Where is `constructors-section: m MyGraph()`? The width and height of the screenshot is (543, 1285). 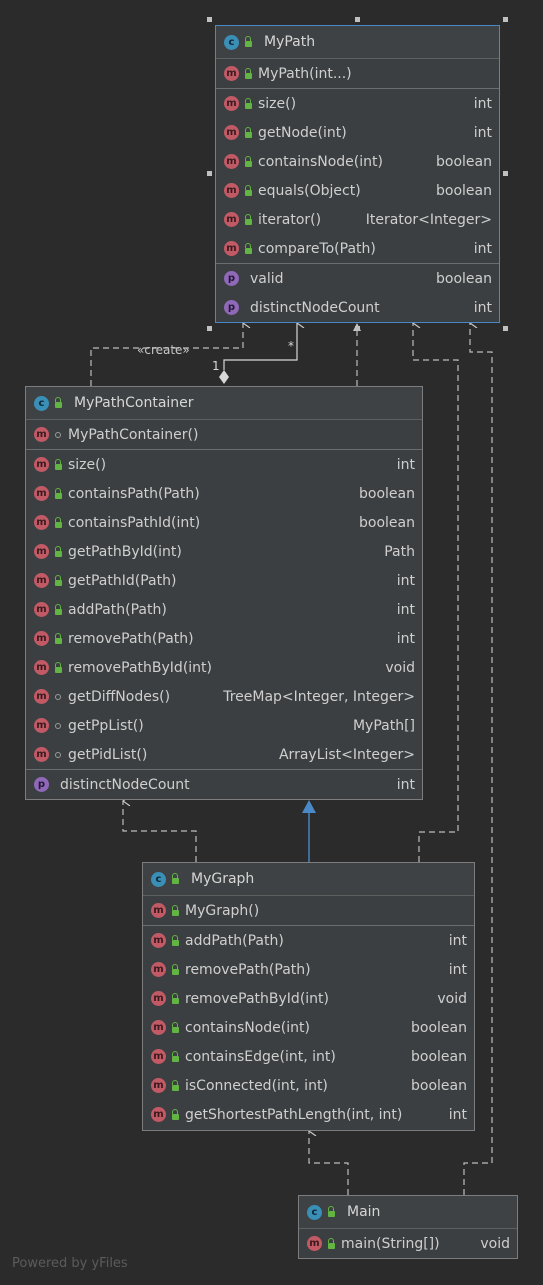 constructors-section: m MyGraph() is located at coordinates (308, 911).